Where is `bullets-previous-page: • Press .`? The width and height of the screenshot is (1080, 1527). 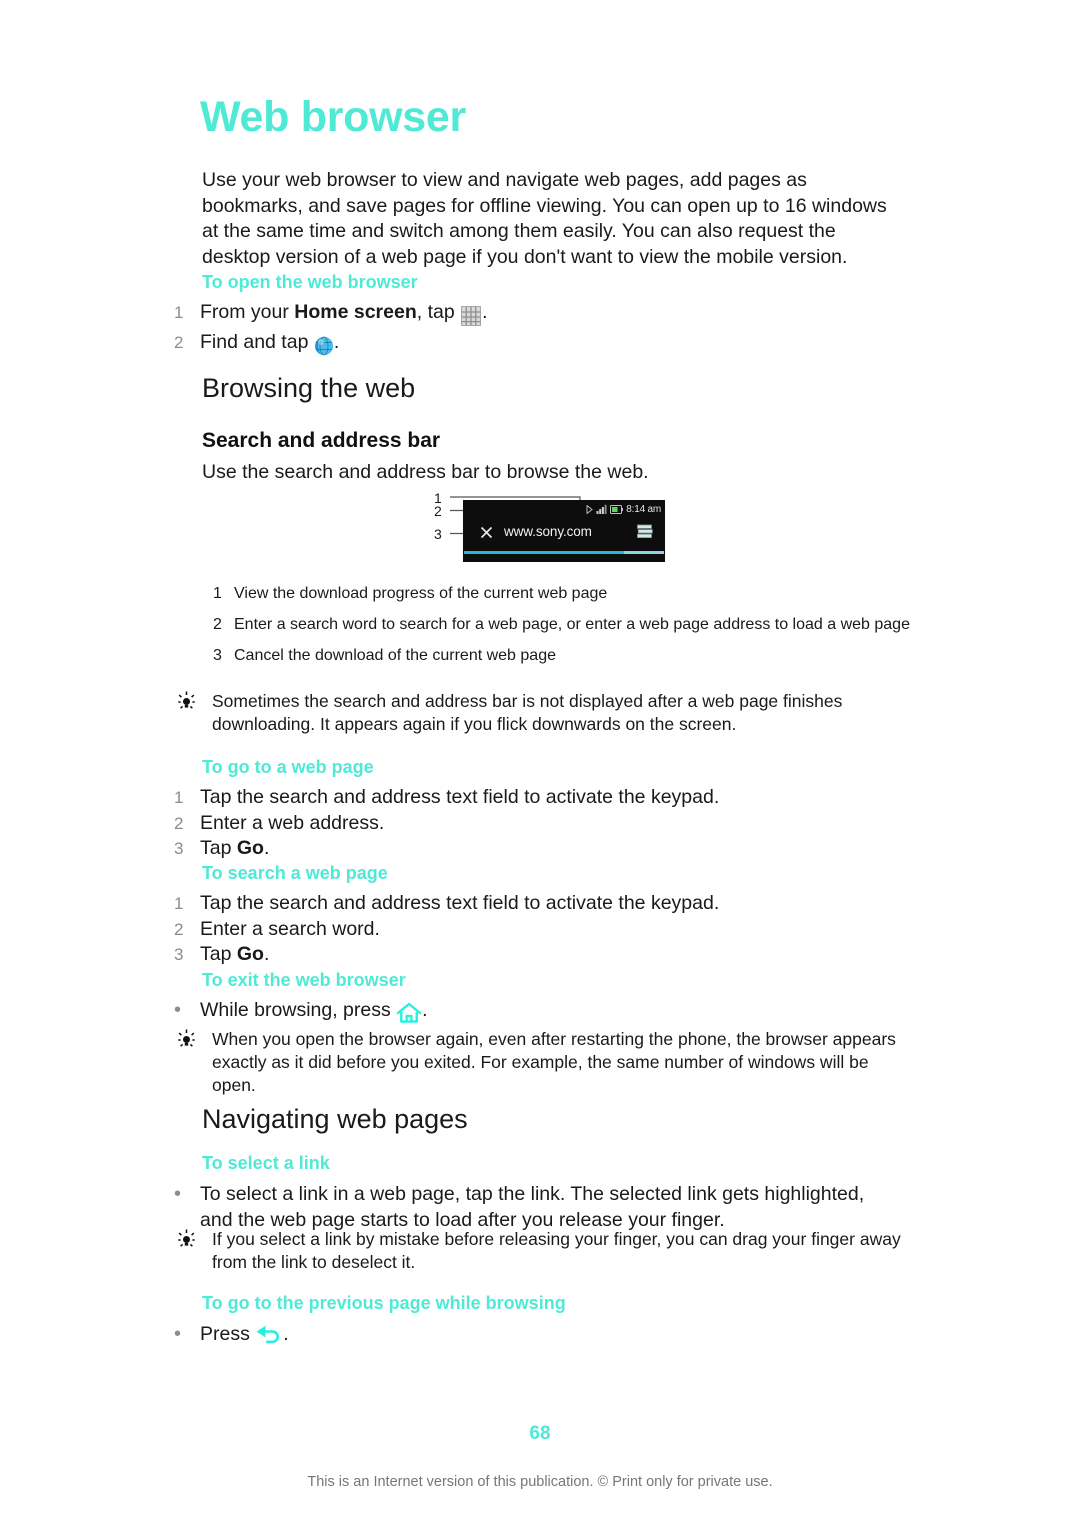
bullets-previous-page: • Press . is located at coordinates (538, 1337).